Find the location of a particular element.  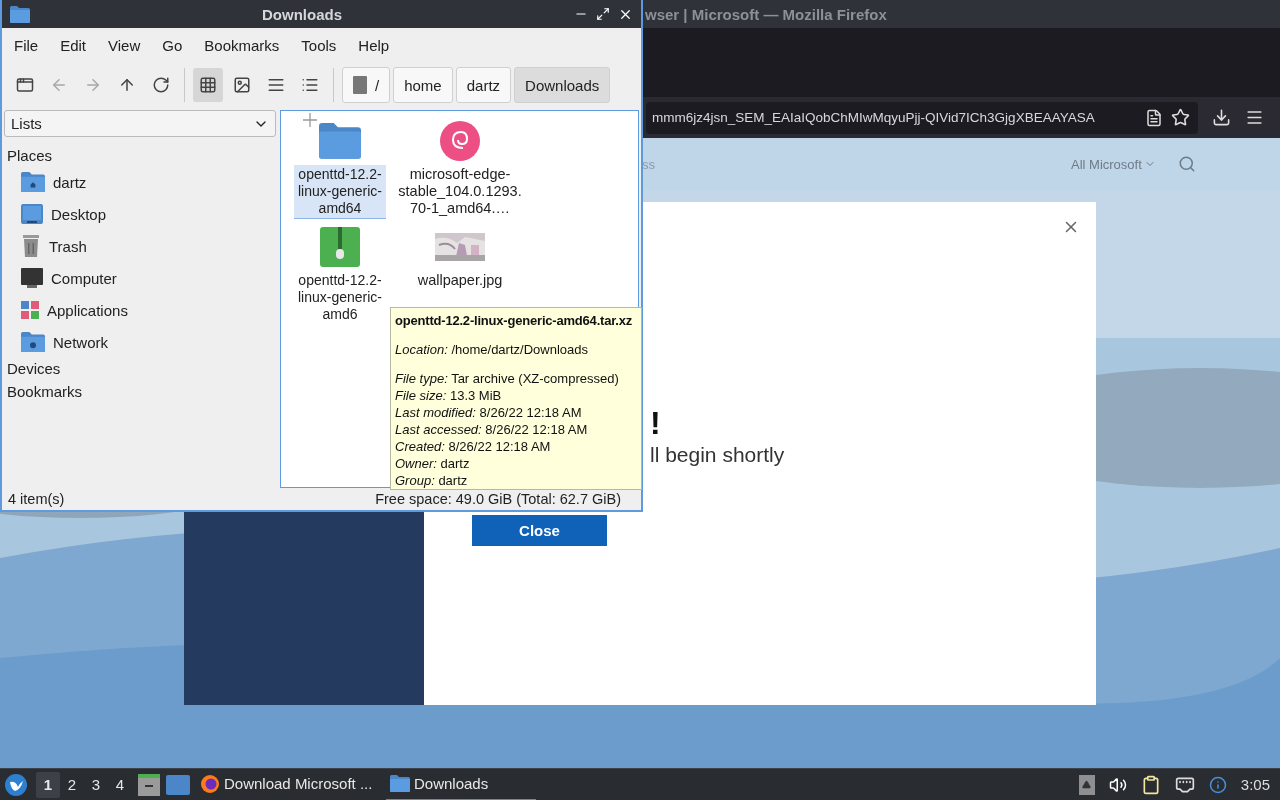

forward-icon is located at coordinates (93, 85).